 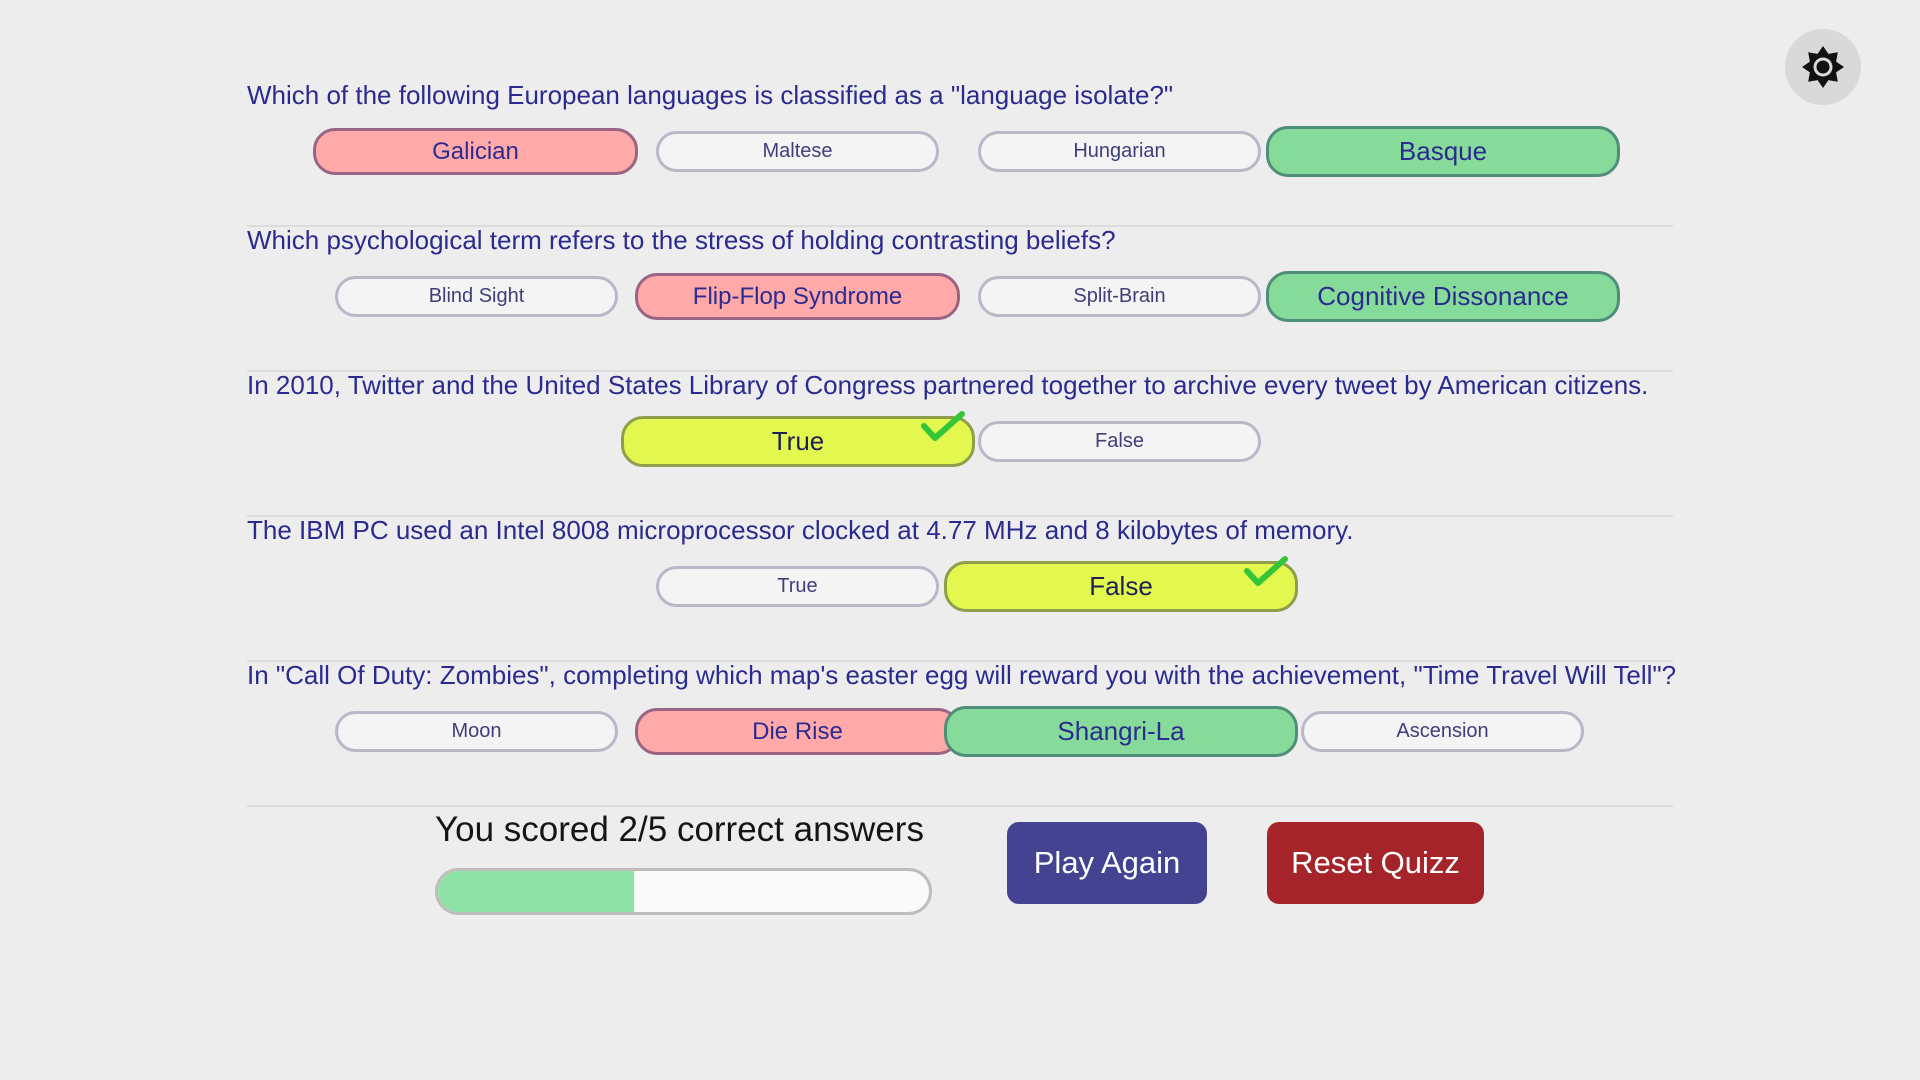 I want to click on answer-label: Ascension, so click(x=1442, y=731).